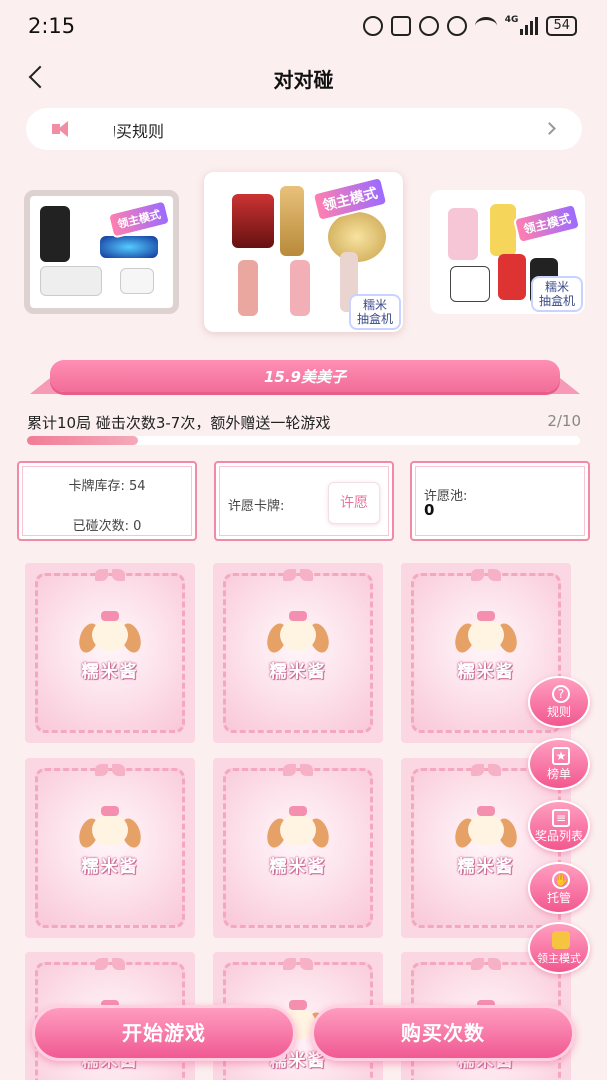 The width and height of the screenshot is (607, 1080). I want to click on fab-label: 榜单, so click(558, 774).